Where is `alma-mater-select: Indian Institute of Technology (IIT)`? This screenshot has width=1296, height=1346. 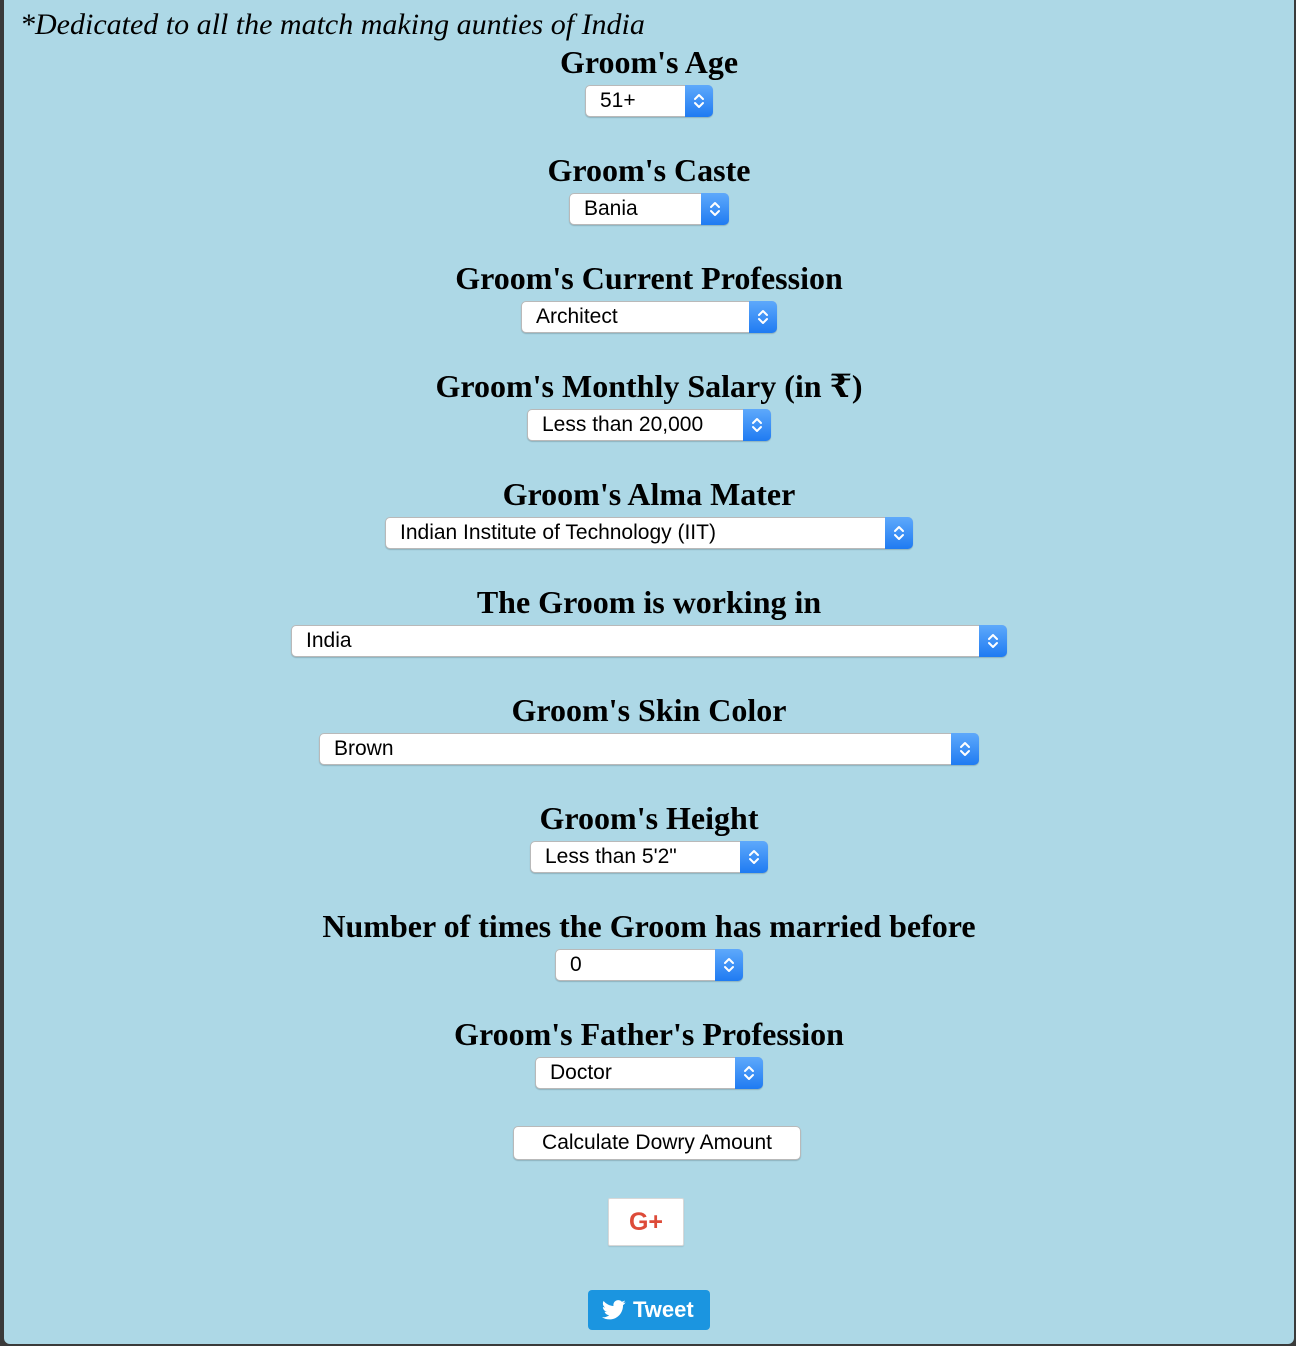
alma-mater-select: Indian Institute of Technology (IIT) is located at coordinates (649, 533).